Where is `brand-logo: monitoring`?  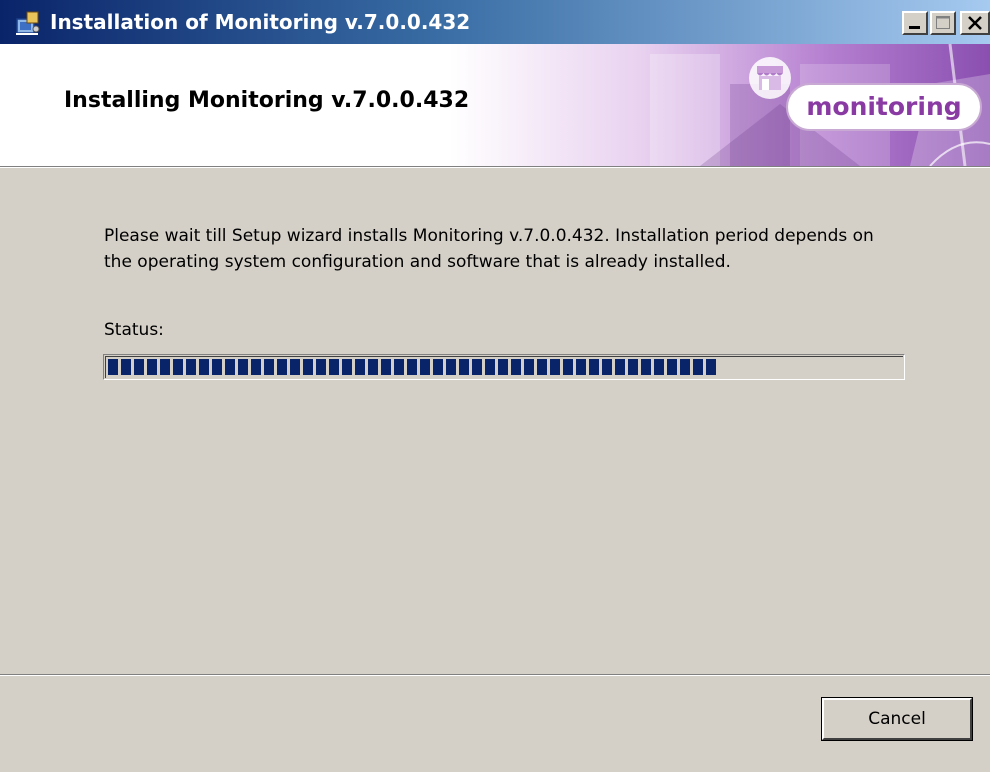
brand-logo: monitoring is located at coordinates (884, 107).